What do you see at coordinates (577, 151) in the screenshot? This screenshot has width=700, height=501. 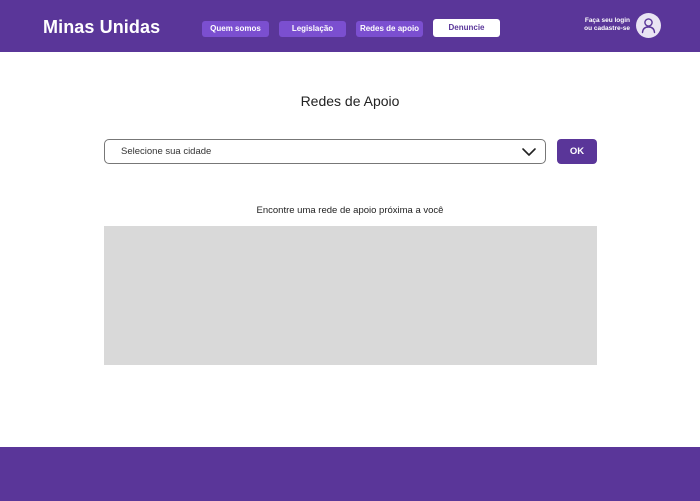 I see `ok-button: OK` at bounding box center [577, 151].